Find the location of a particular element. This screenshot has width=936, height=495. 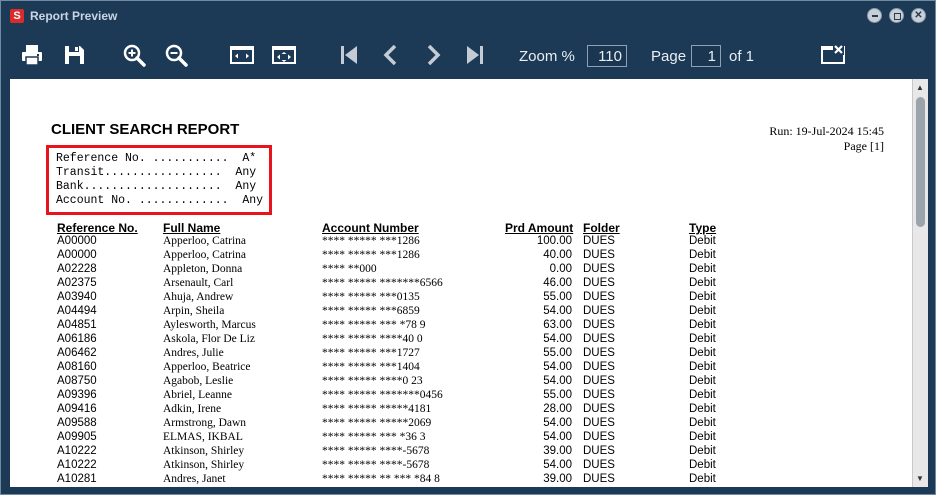

account-number-cell: **** ***** *******0456 is located at coordinates (382, 395).